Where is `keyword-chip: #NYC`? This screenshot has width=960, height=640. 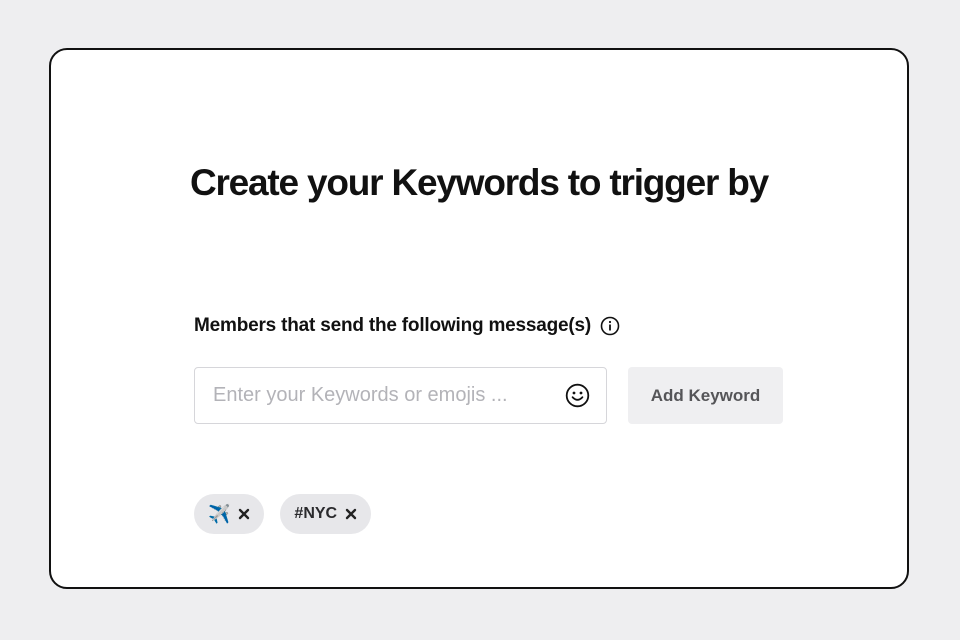 keyword-chip: #NYC is located at coordinates (326, 514).